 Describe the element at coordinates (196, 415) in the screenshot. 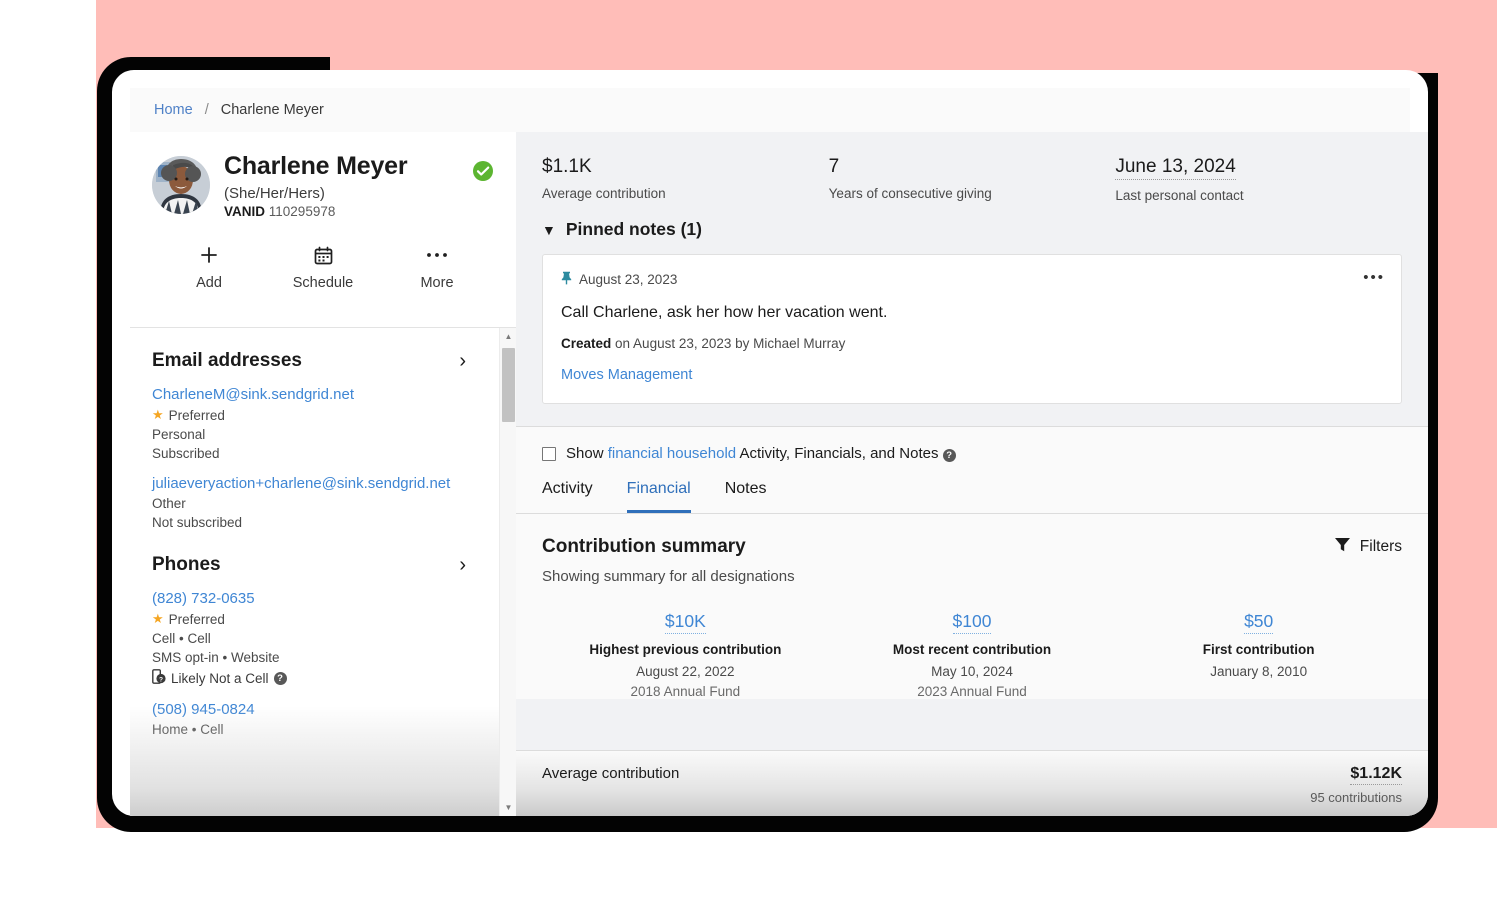

I see `email-preferred-label: Preferred` at that location.